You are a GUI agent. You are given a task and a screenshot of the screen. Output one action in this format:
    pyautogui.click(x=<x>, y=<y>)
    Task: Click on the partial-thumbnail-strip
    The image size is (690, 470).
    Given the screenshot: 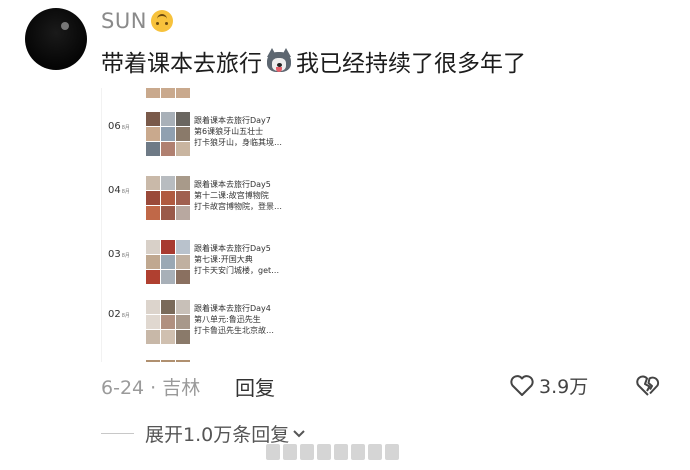 What is the action you would take?
    pyautogui.click(x=168, y=93)
    